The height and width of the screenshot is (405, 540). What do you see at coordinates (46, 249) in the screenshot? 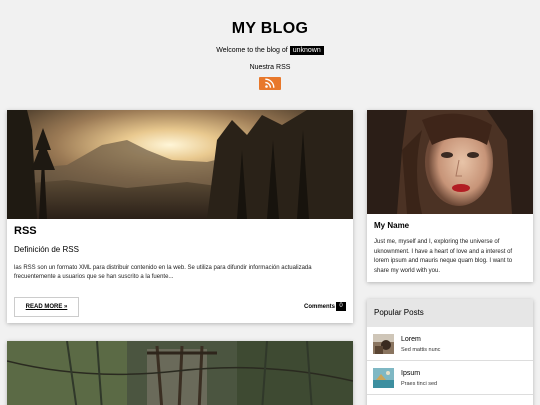
I see `post-subtitle: Definición de RSS` at bounding box center [46, 249].